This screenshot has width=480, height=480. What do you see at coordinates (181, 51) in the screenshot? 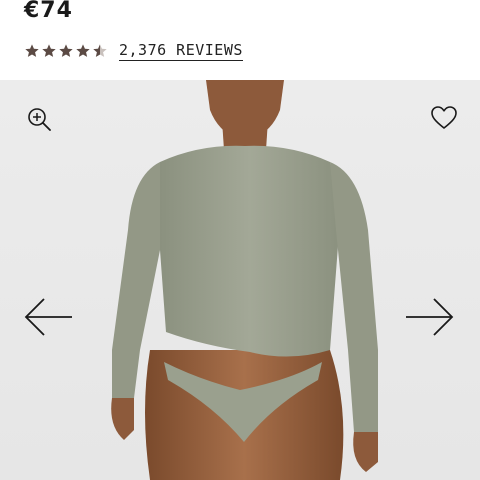
I see `reviews-link: 2,376 REVIEWS` at bounding box center [181, 51].